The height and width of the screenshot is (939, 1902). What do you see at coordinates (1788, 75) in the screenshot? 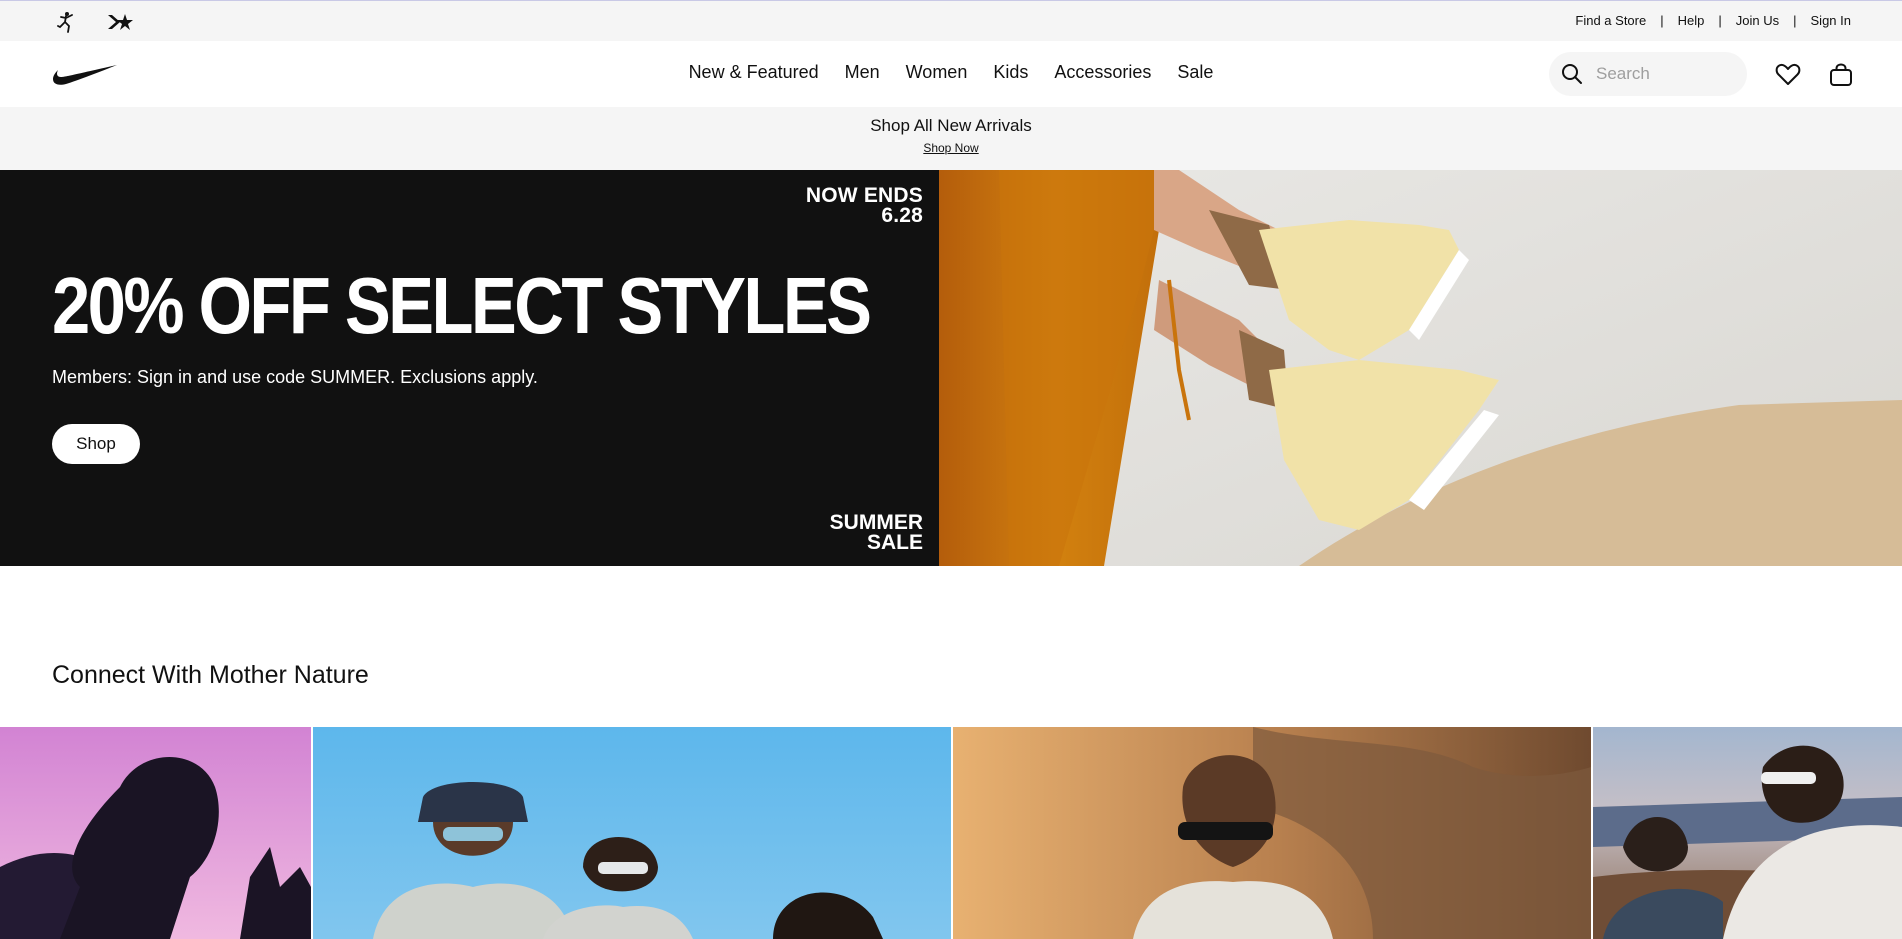
I see `heart-icon` at bounding box center [1788, 75].